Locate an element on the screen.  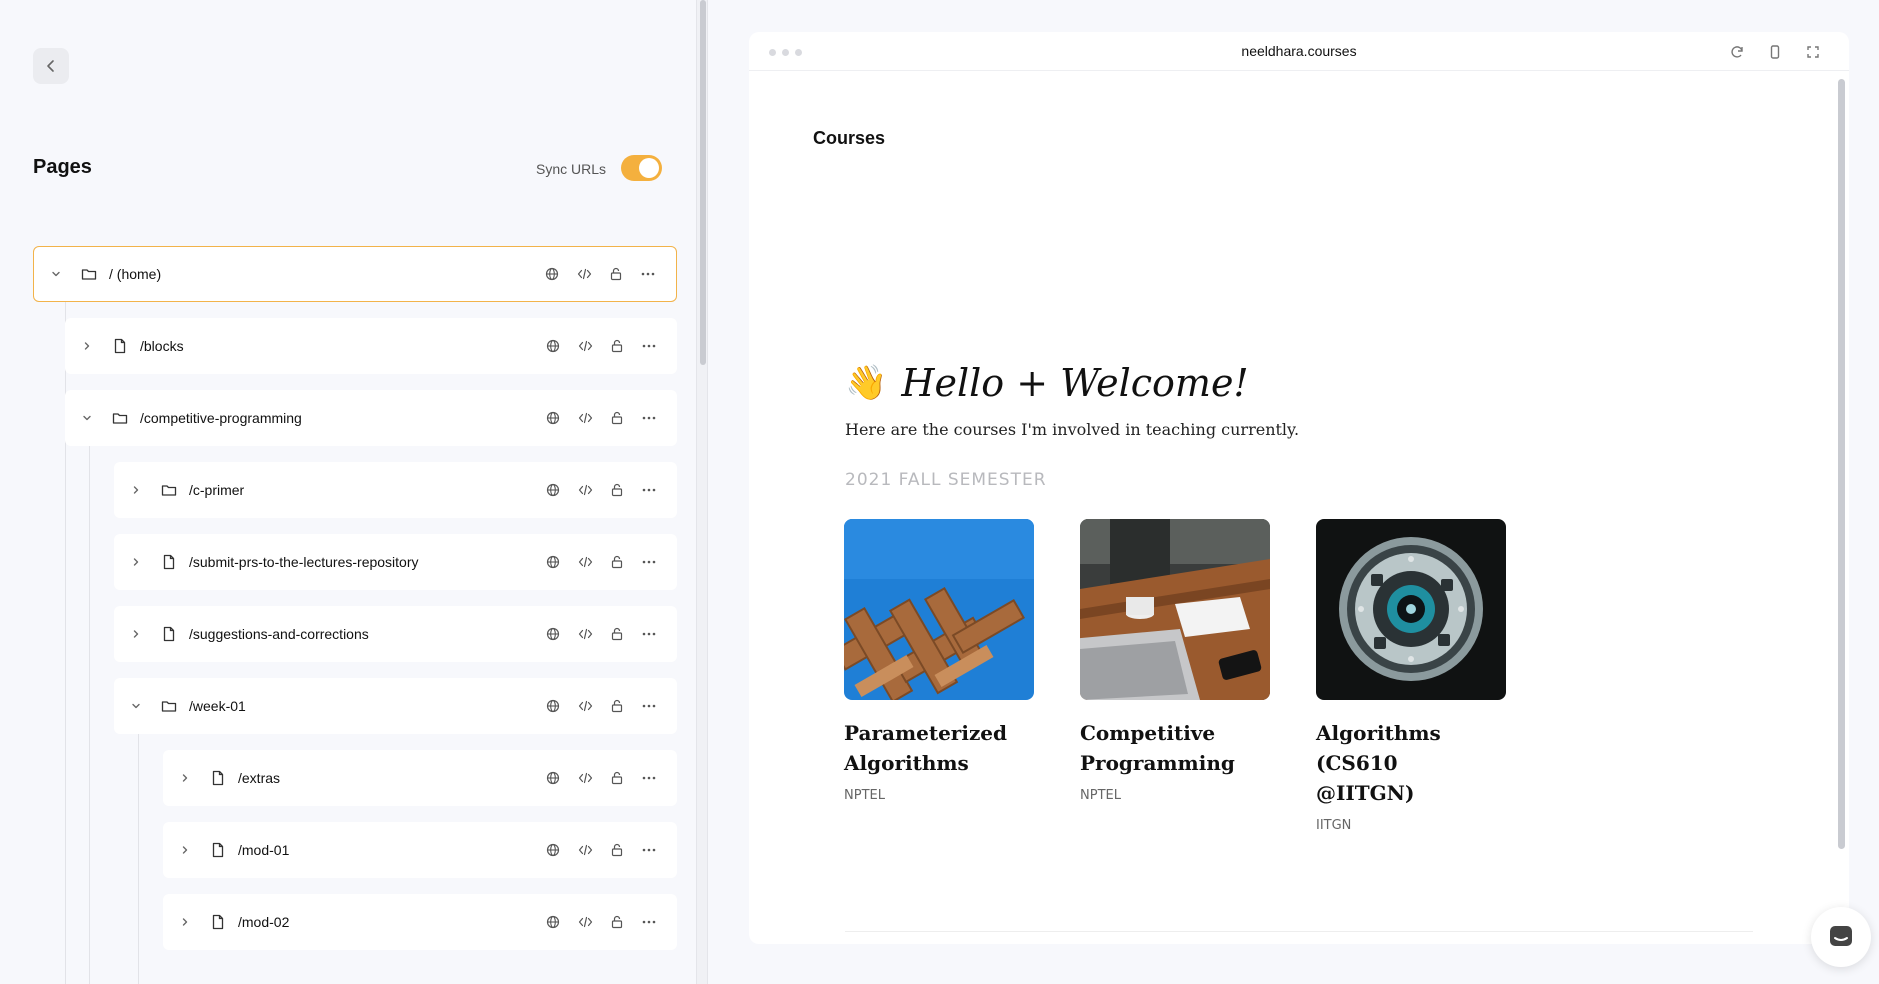
course-provider: IITGN is located at coordinates (1334, 825).